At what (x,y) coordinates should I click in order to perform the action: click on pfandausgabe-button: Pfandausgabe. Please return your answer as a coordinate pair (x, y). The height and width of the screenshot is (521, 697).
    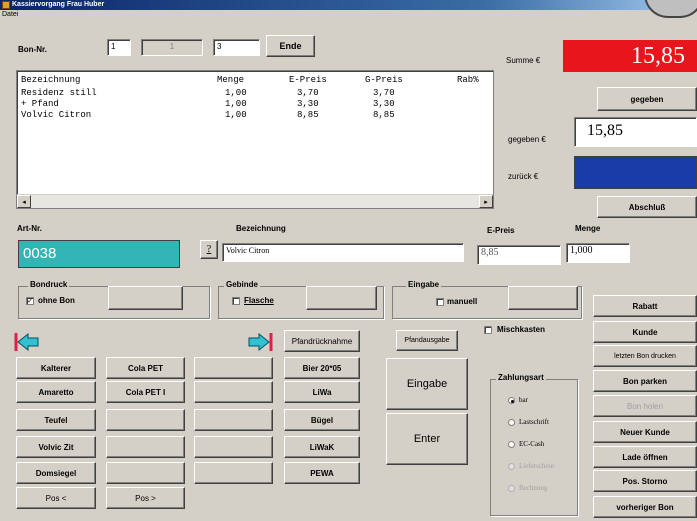
    Looking at the image, I should click on (427, 340).